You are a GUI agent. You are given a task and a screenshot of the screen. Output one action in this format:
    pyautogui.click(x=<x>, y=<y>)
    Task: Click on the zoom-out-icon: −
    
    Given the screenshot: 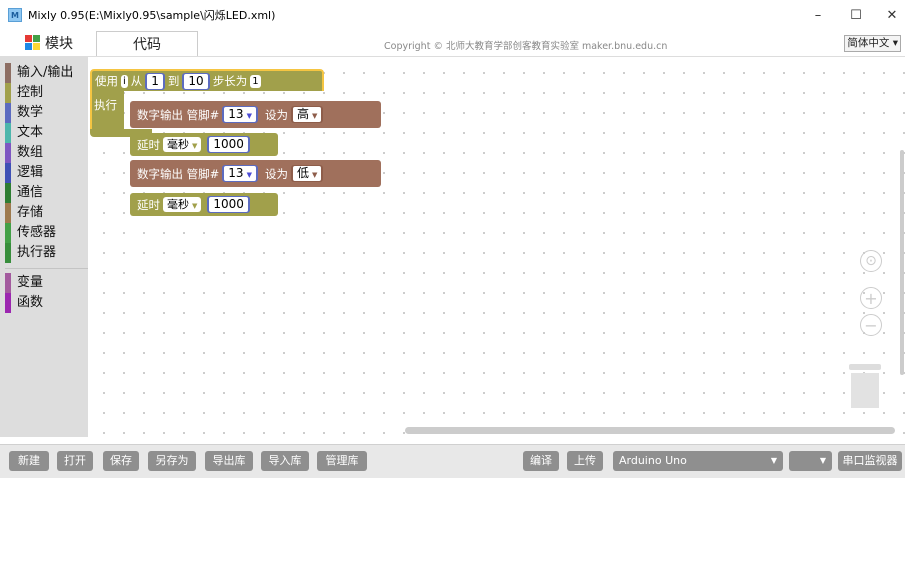 What is the action you would take?
    pyautogui.click(x=871, y=325)
    